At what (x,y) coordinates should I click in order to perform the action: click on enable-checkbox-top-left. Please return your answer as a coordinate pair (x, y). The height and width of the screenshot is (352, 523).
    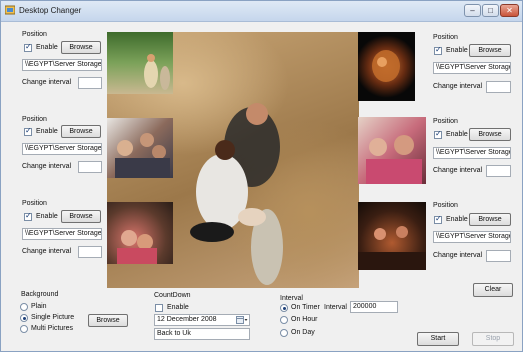
    Looking at the image, I should click on (28, 47).